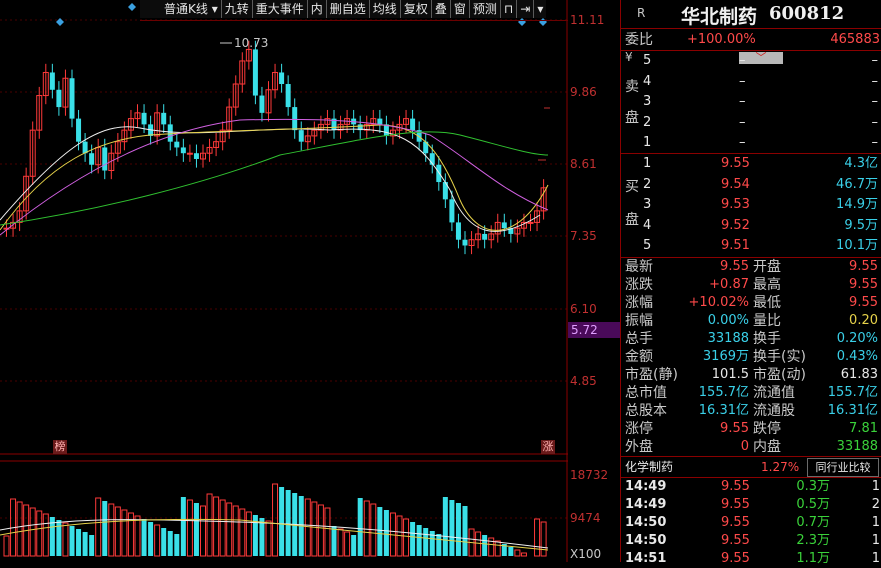 The image size is (881, 568). What do you see at coordinates (767, 429) in the screenshot?
I see `stat-label: 跌停` at bounding box center [767, 429].